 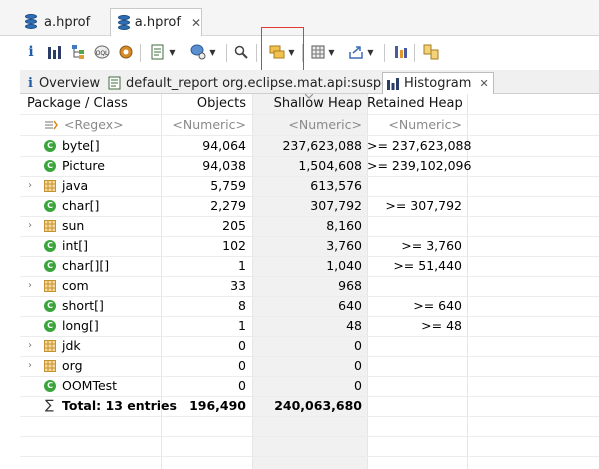 I want to click on row-shallow-heap: 640, so click(x=350, y=305).